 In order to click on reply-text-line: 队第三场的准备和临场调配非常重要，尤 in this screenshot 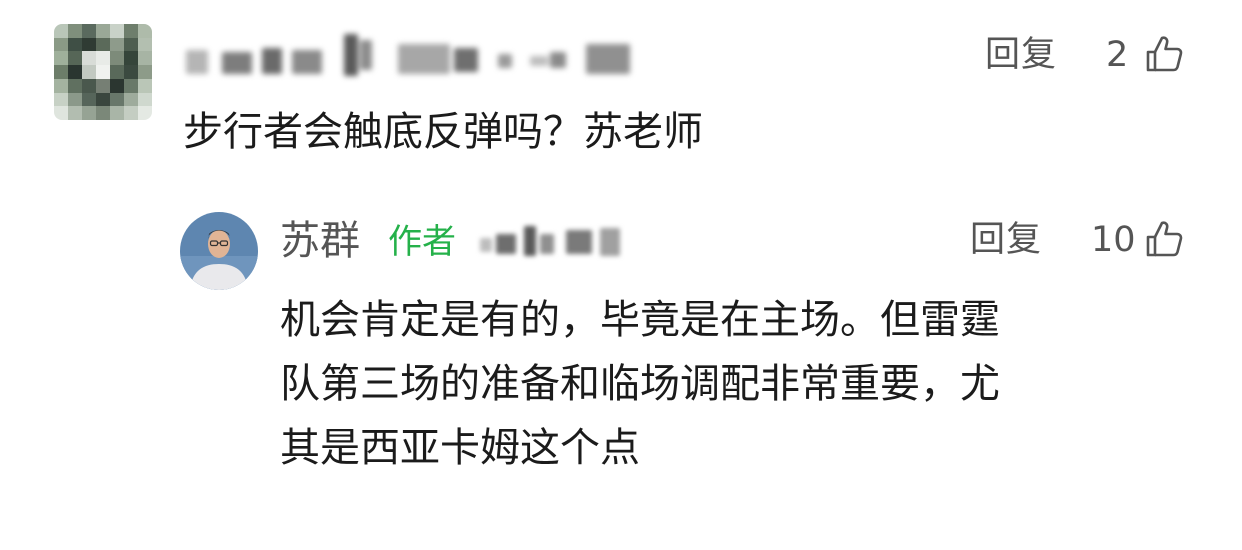, I will do `click(640, 384)`.